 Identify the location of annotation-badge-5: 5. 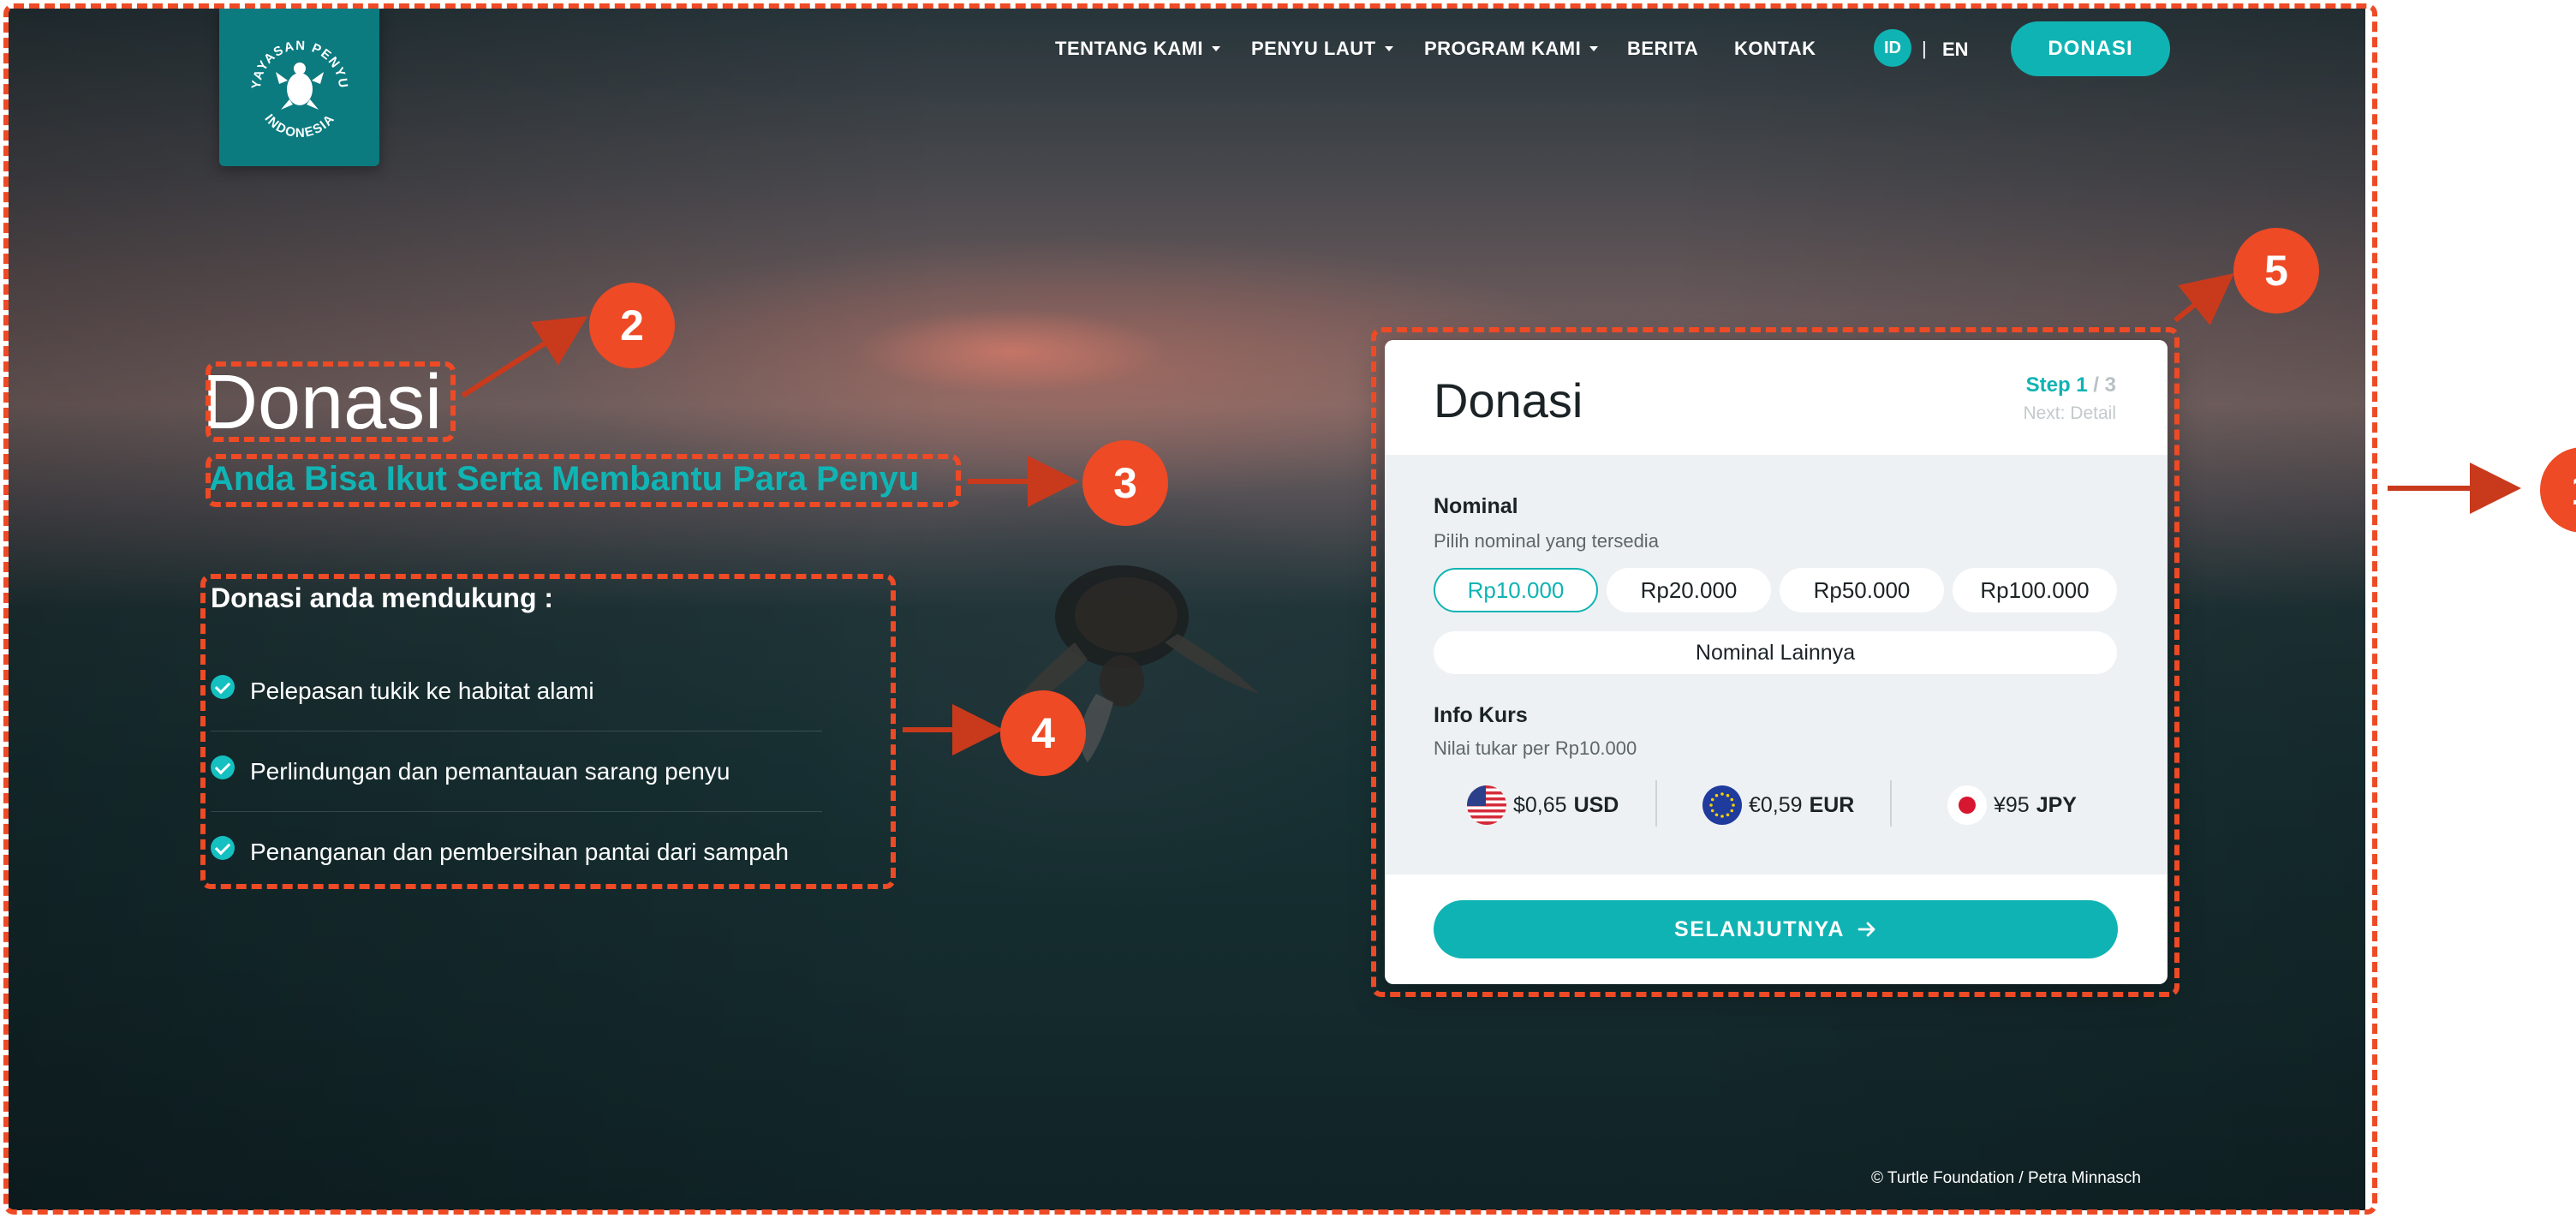
(2276, 270).